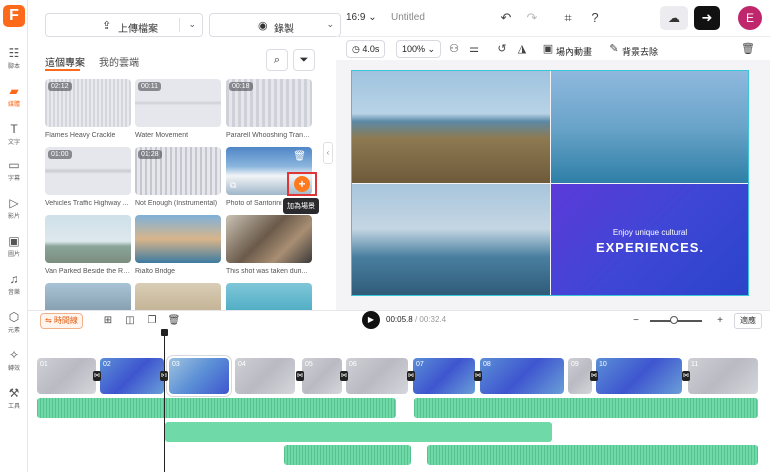  What do you see at coordinates (132, 376) in the screenshot?
I see `timeline-clip: 02` at bounding box center [132, 376].